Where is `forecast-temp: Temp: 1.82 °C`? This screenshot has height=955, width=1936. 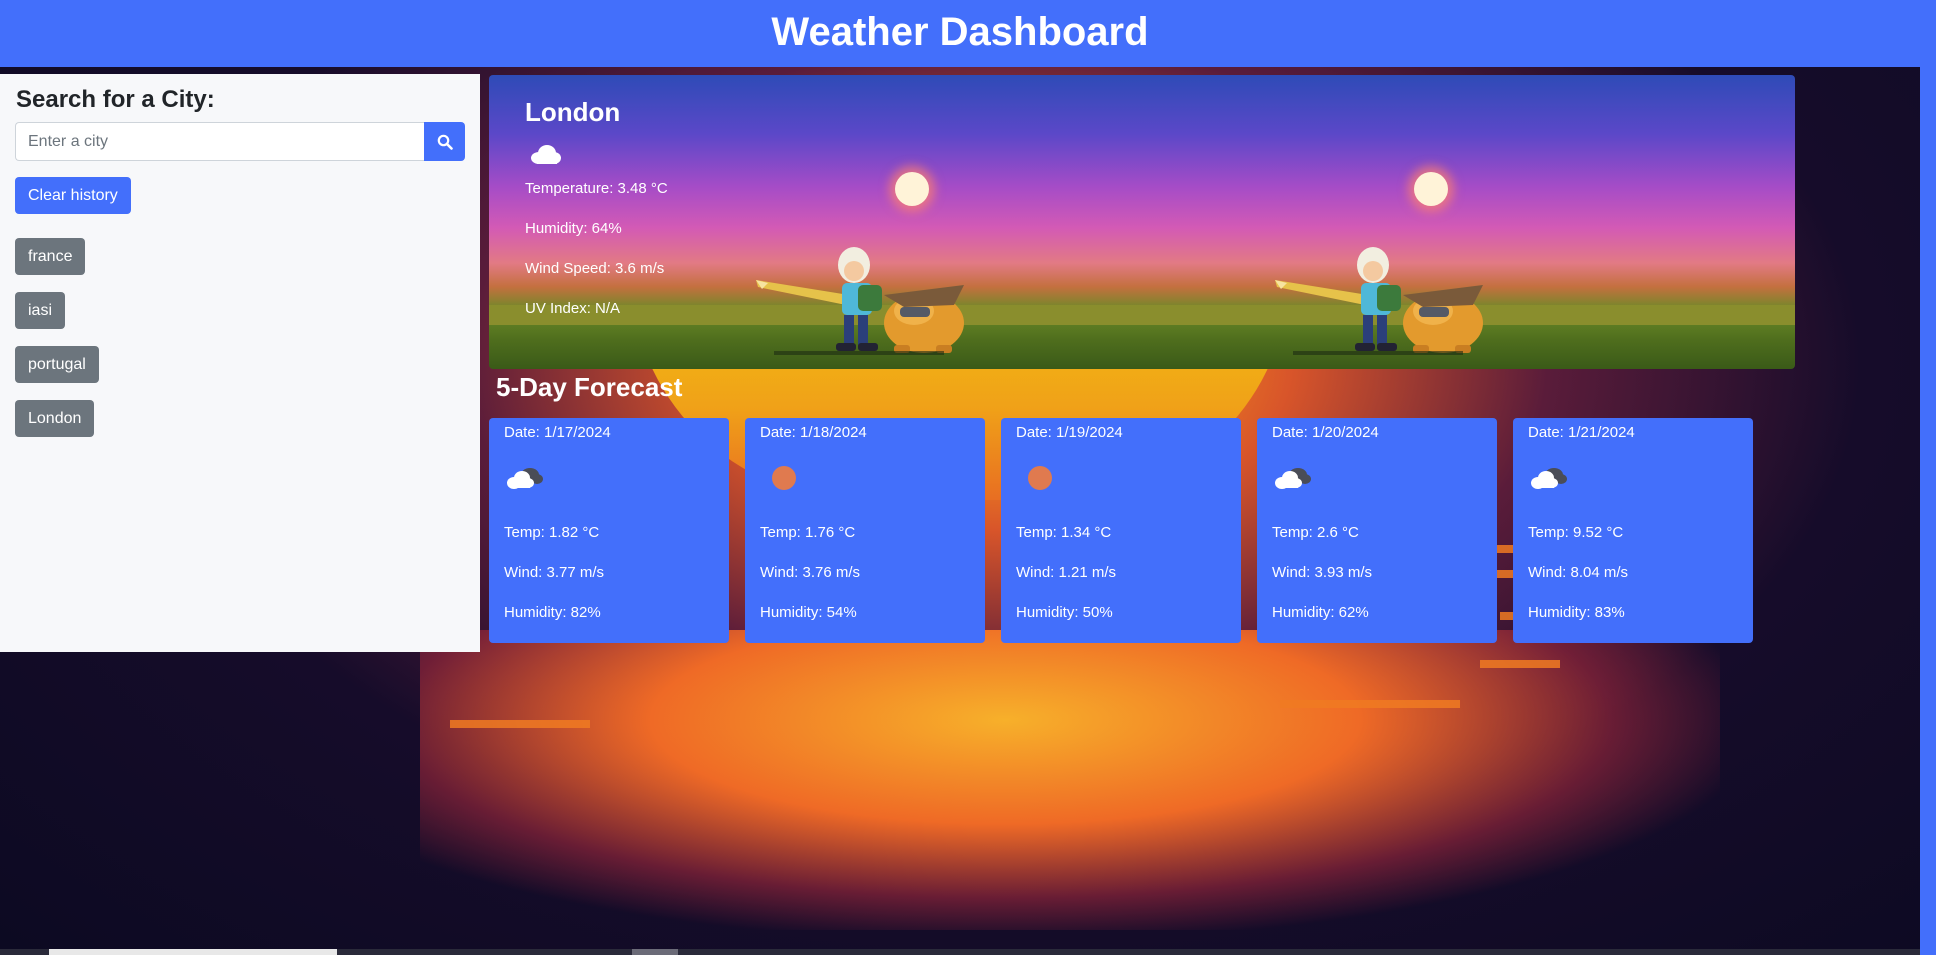
forecast-temp: Temp: 1.82 °C is located at coordinates (552, 532).